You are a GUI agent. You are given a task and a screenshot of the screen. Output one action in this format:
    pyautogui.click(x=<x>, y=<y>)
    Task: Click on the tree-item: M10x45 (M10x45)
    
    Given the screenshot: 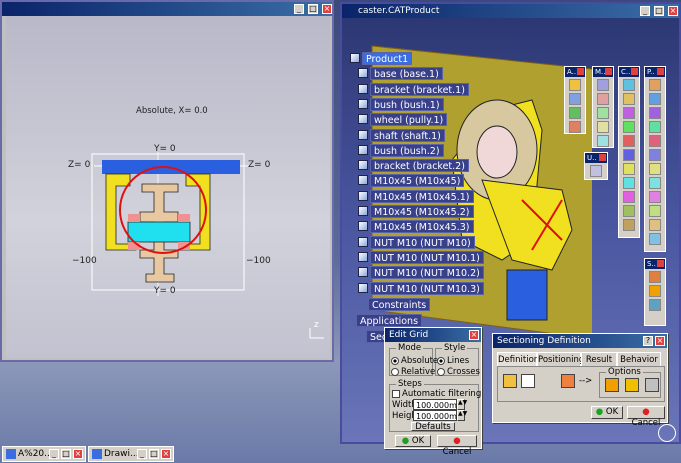 What is the action you would take?
    pyautogui.click(x=417, y=181)
    